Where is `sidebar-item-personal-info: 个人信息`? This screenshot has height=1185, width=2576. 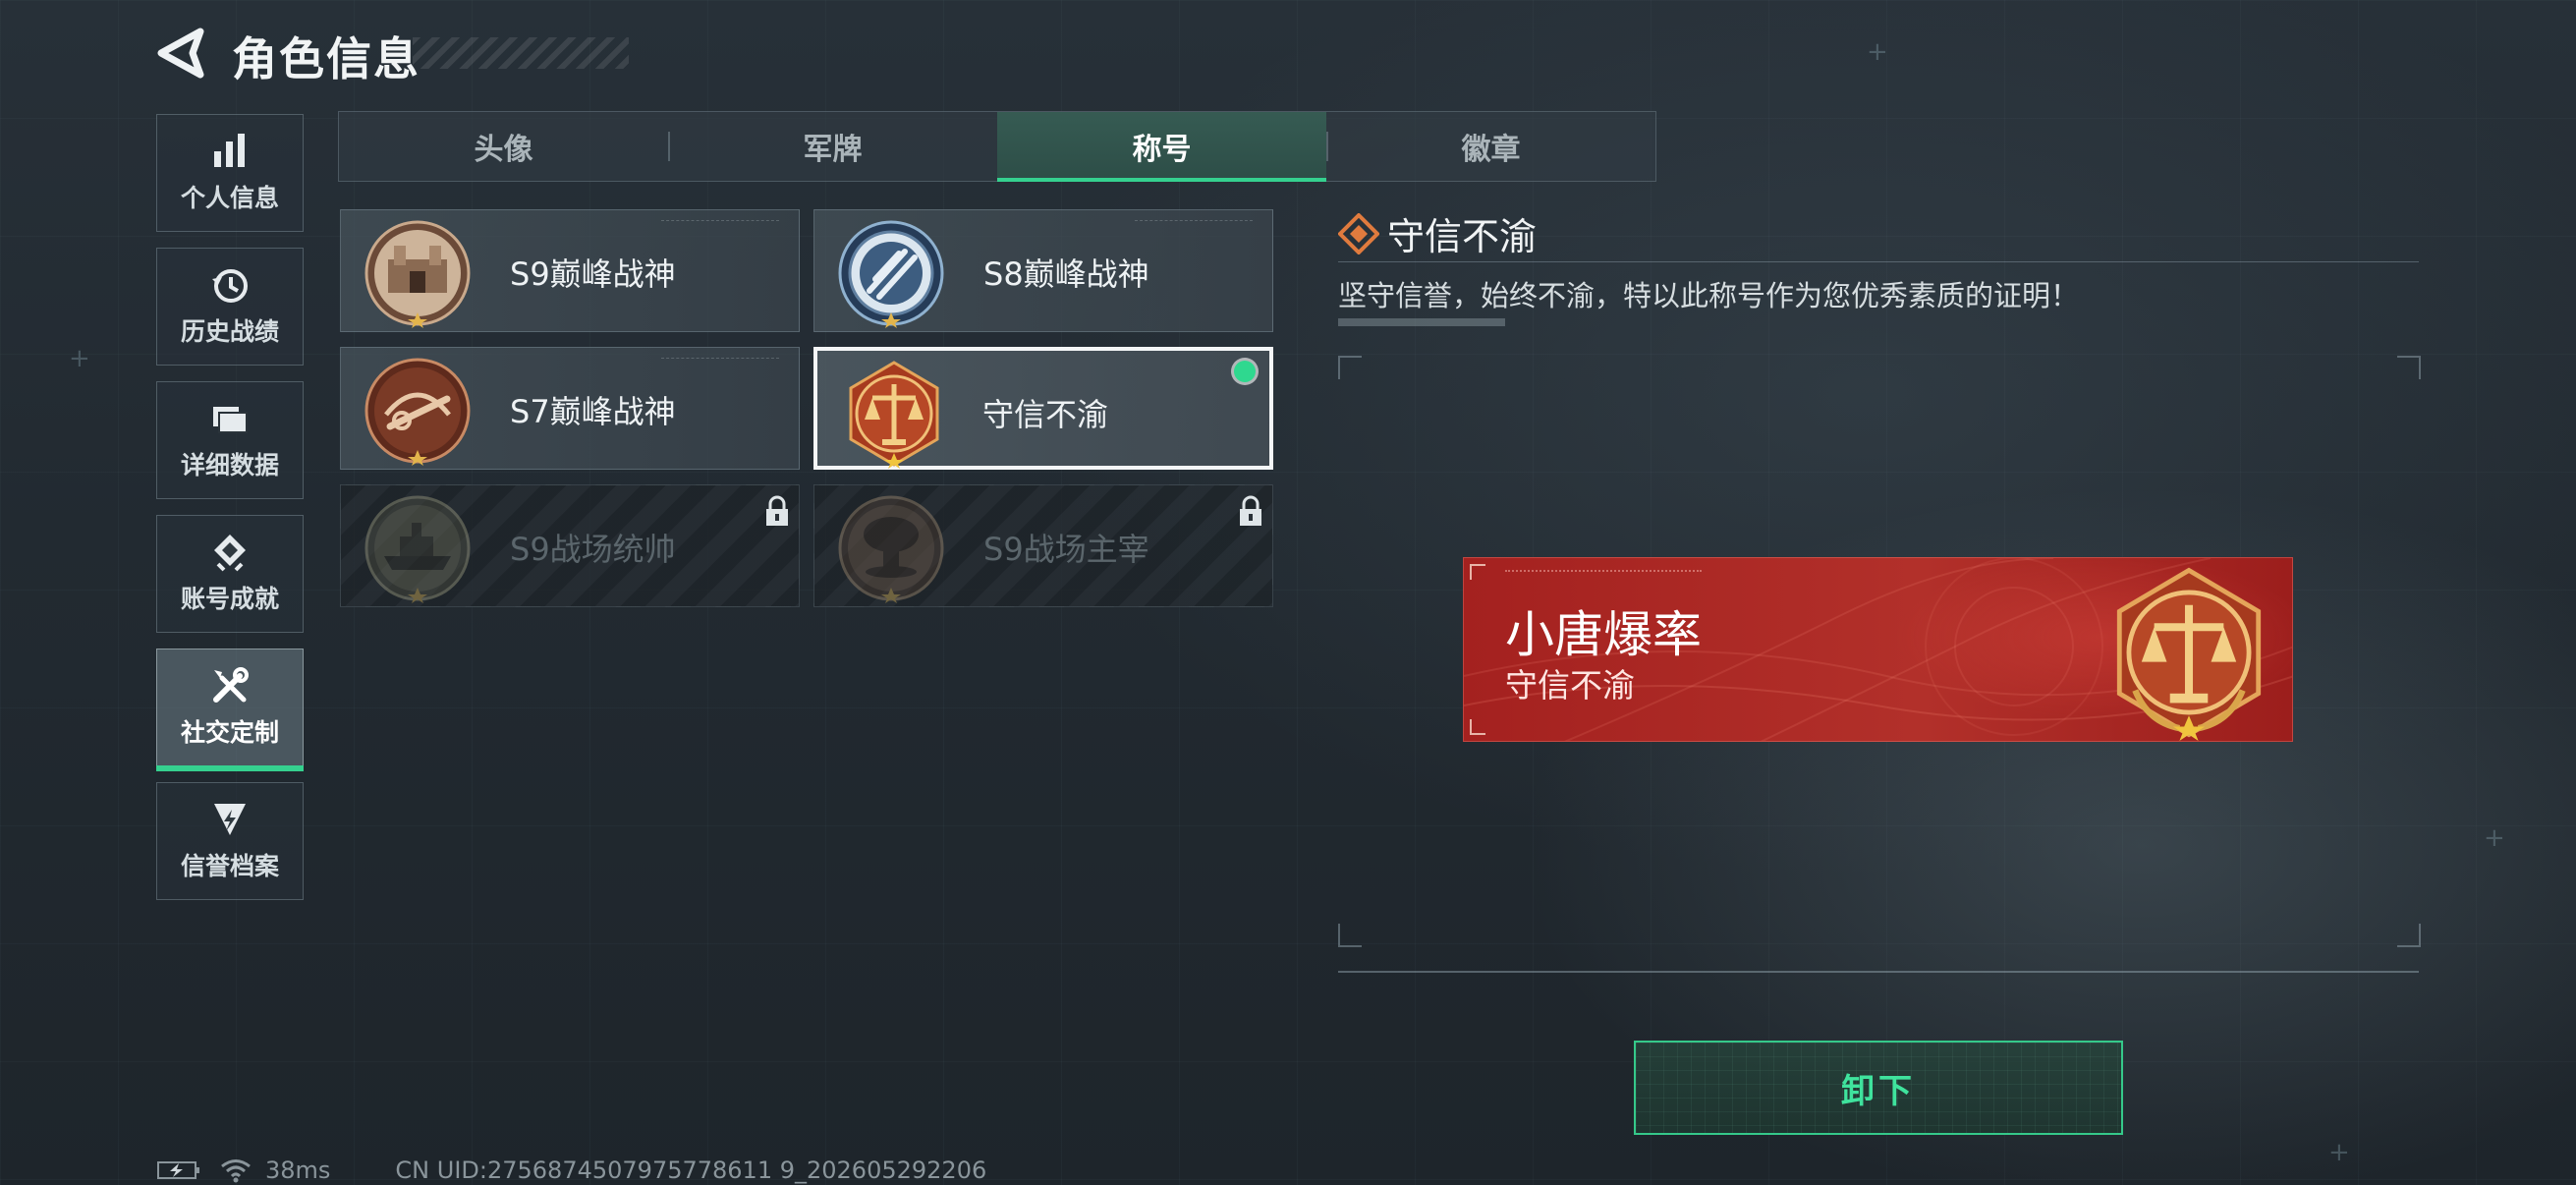 sidebar-item-personal-info: 个人信息 is located at coordinates (230, 173).